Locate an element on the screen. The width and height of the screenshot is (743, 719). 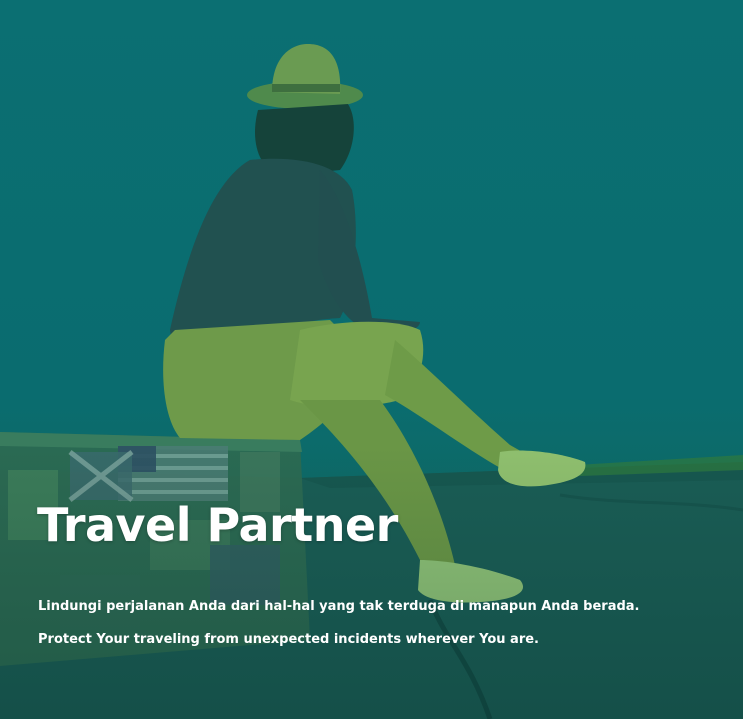
hero-title: Travel Partner is located at coordinates (217, 525).